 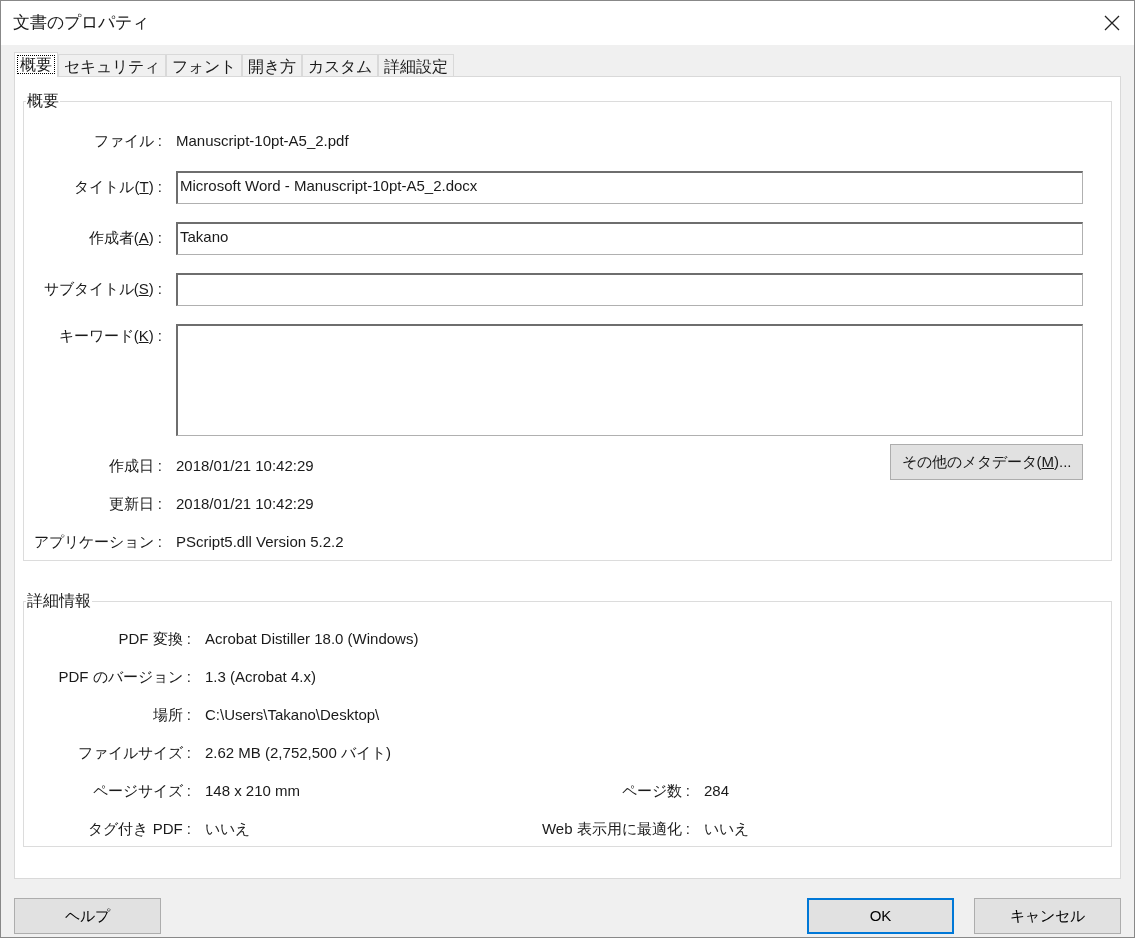 What do you see at coordinates (629, 187) in the screenshot?
I see `input-field: Microsoft Word - Manuscript-10pt-A5_2.docx` at bounding box center [629, 187].